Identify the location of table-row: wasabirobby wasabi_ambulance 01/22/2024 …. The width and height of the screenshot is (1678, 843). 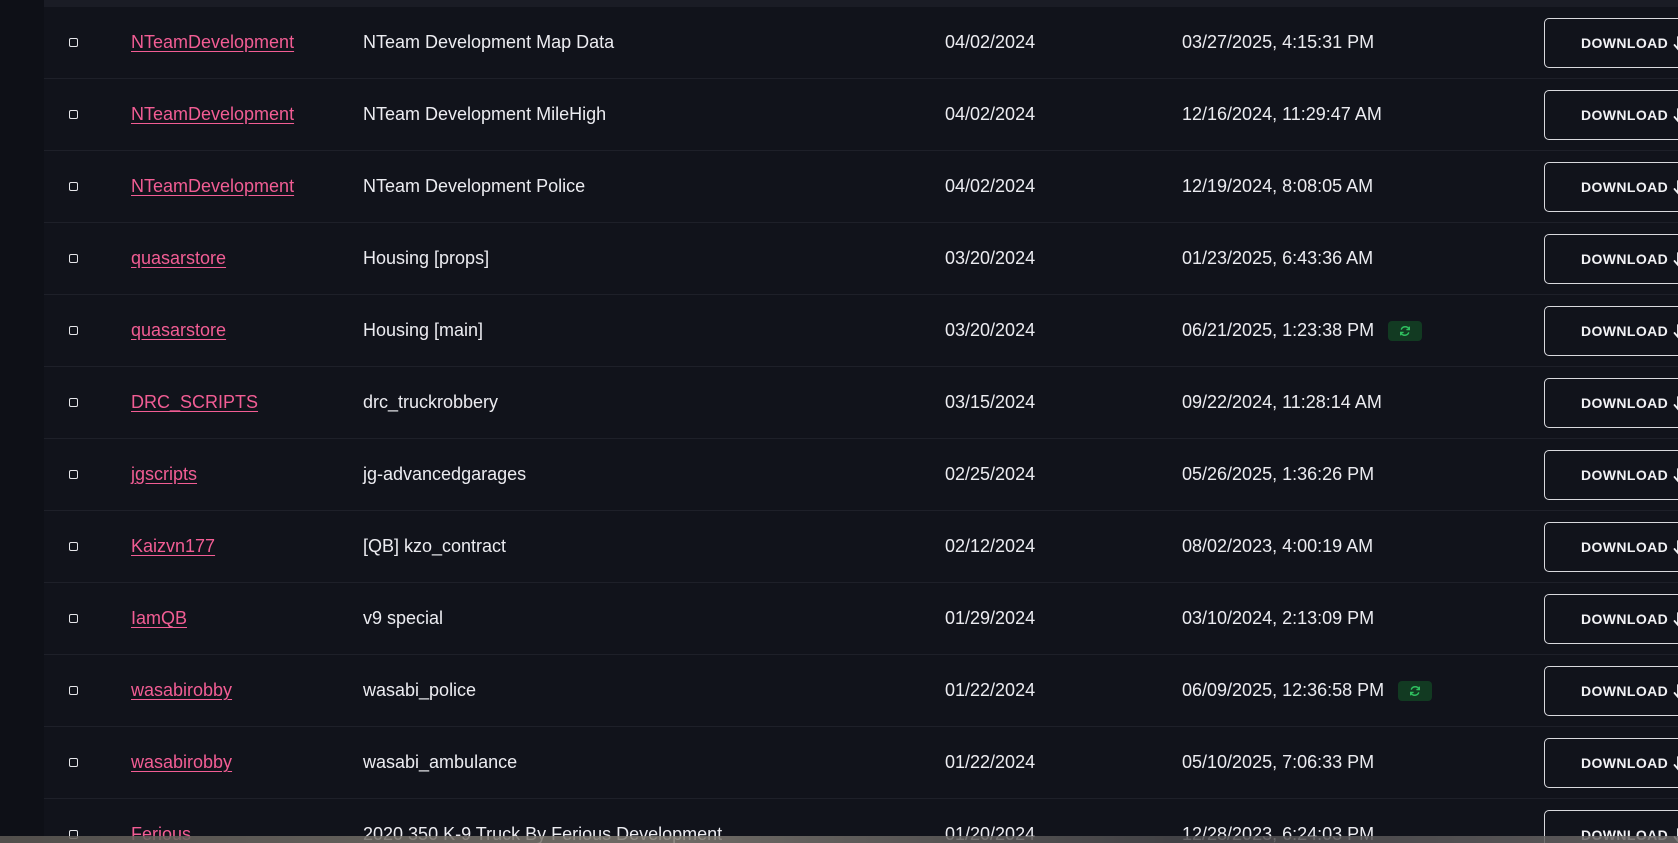
(861, 763).